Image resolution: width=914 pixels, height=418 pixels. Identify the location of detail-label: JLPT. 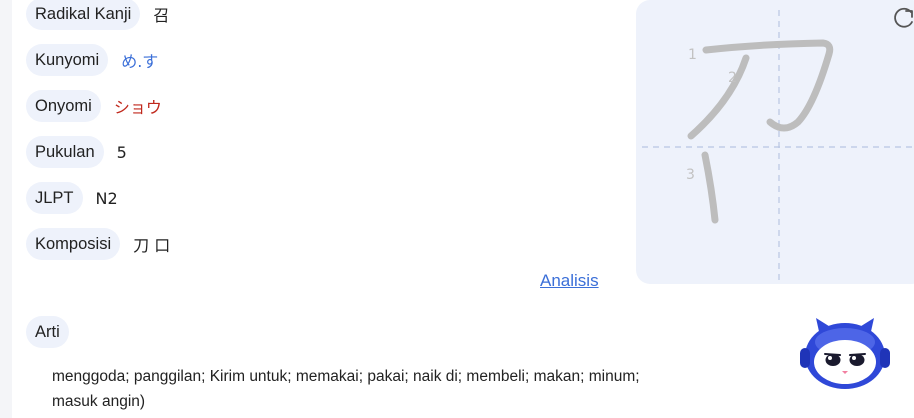
(54, 198).